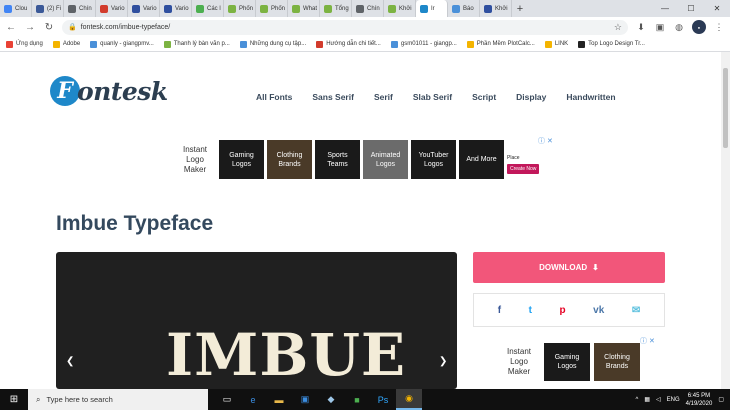 This screenshot has width=730, height=410. Describe the element at coordinates (660, 27) in the screenshot. I see `cast-icon: ▣` at that location.